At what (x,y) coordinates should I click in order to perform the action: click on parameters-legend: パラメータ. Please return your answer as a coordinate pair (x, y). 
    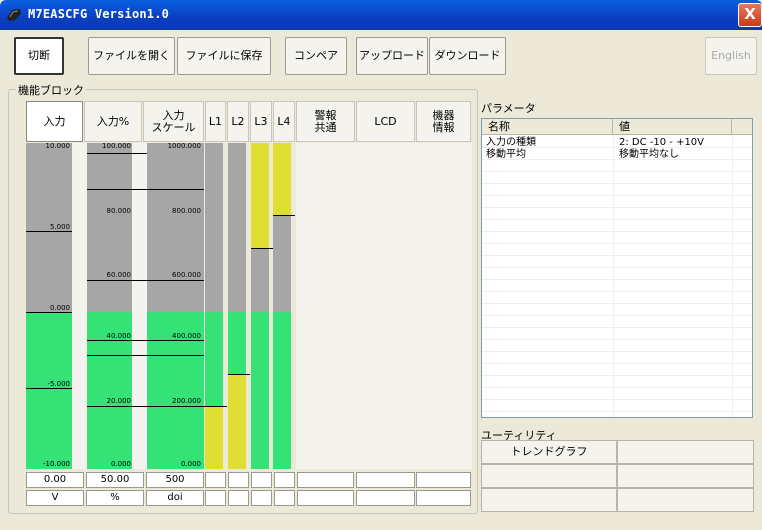
    Looking at the image, I should click on (508, 108).